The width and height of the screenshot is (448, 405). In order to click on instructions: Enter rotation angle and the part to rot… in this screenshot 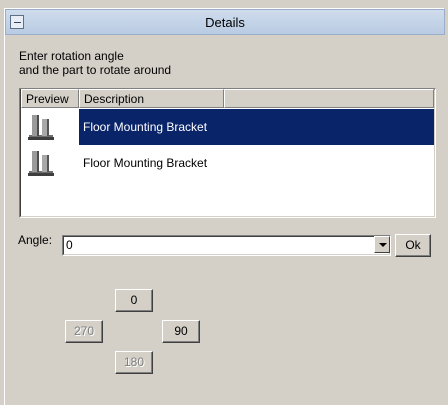, I will do `click(95, 63)`.